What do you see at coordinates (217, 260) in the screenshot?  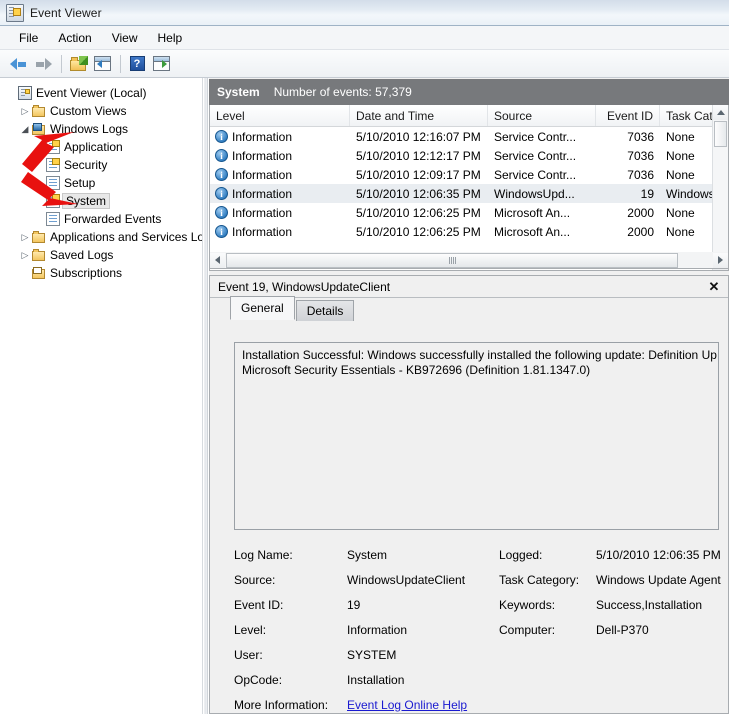 I see `scroll-left-button` at bounding box center [217, 260].